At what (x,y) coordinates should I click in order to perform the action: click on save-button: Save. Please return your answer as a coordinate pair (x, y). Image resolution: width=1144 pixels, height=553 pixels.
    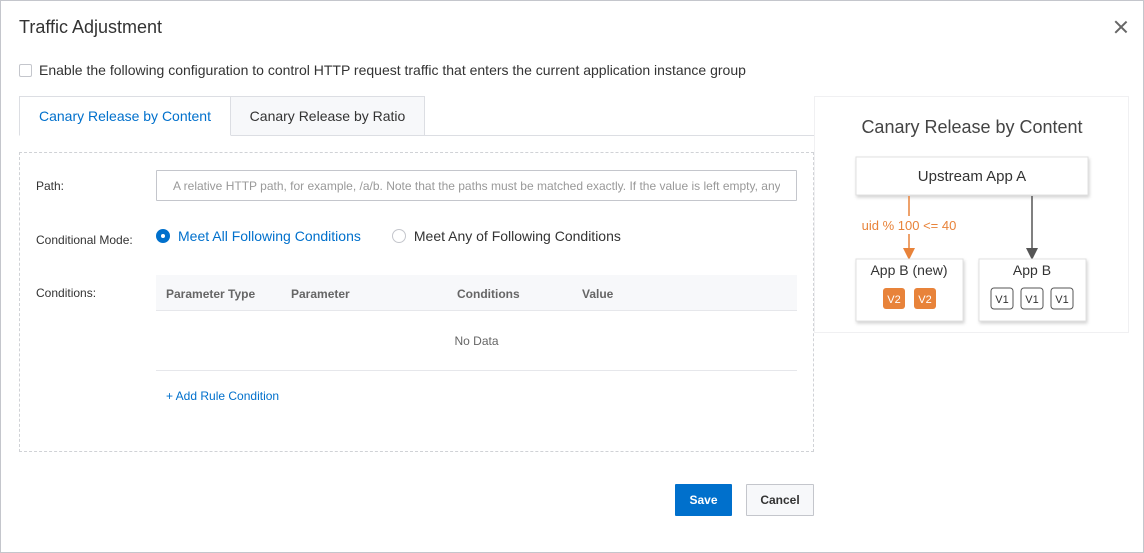
    Looking at the image, I should click on (703, 500).